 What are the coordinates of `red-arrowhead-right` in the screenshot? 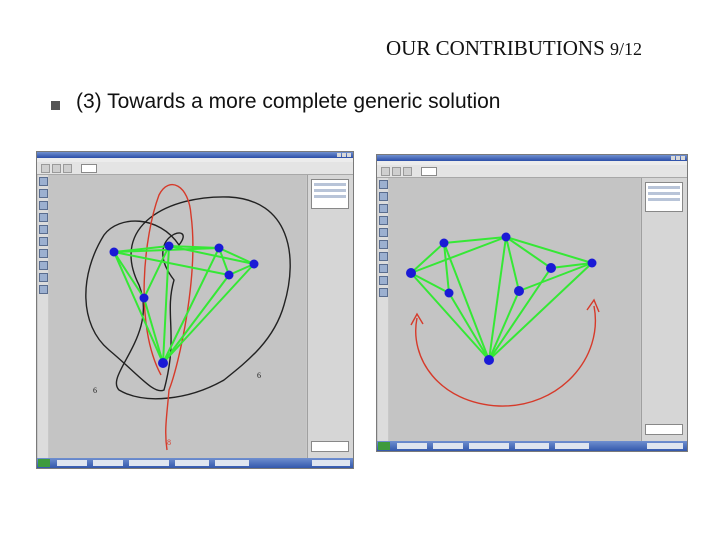 It's located at (593, 305).